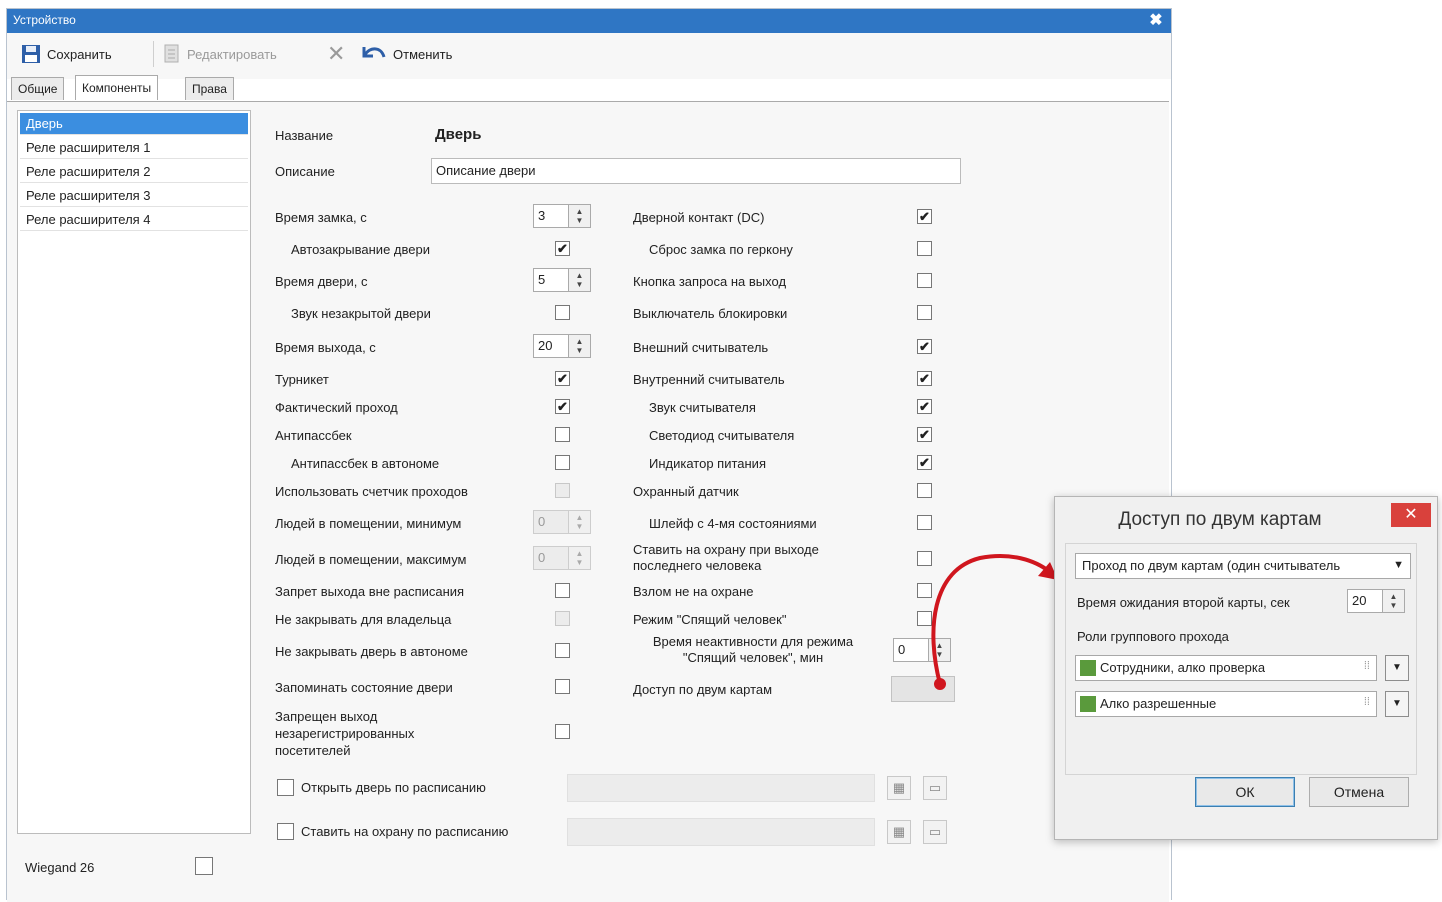 The height and width of the screenshot is (902, 1442). What do you see at coordinates (153, 54) in the screenshot?
I see `toolbar-separator` at bounding box center [153, 54].